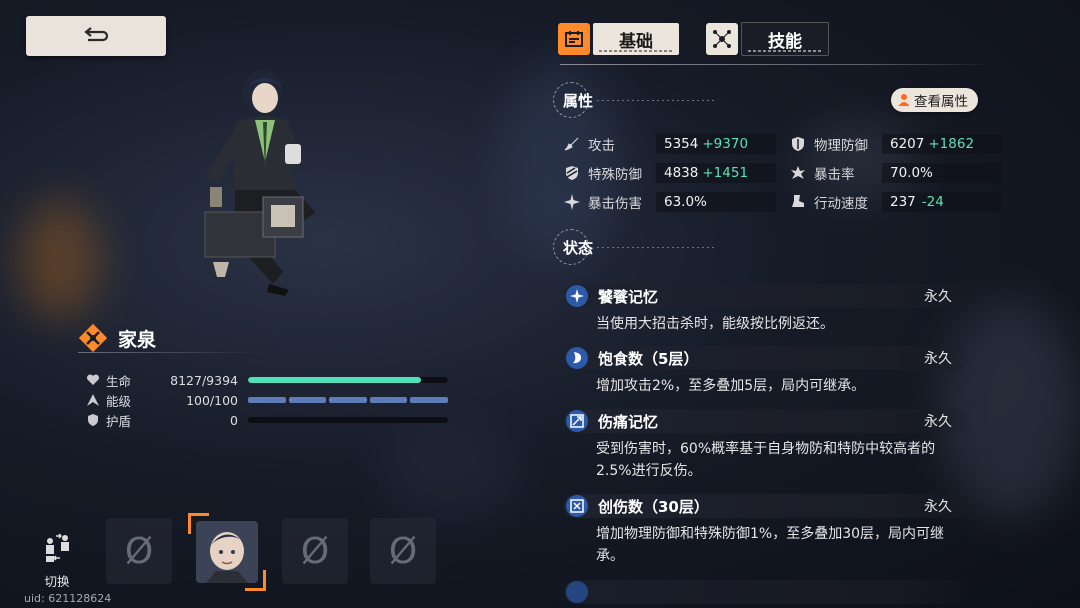  Describe the element at coordinates (168, 338) in the screenshot. I see `character-name-row: 家泉` at that location.